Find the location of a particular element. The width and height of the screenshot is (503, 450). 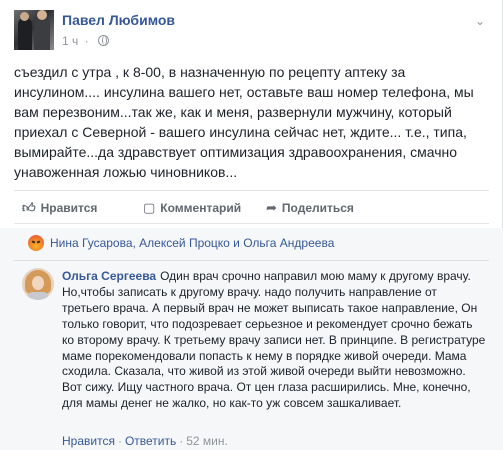

comment-timestamp: 52 мин. is located at coordinates (207, 441).